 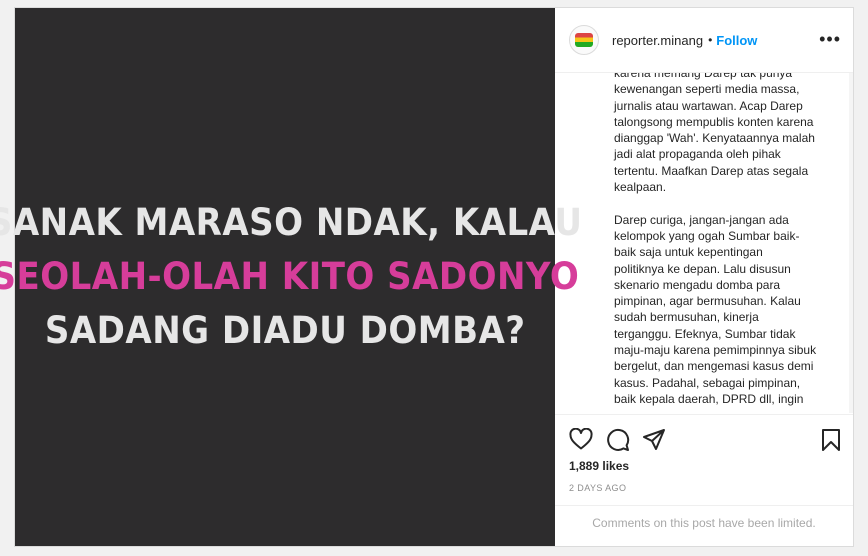 What do you see at coordinates (597, 488) in the screenshot?
I see `post-date: 2 DAYS AGO` at bounding box center [597, 488].